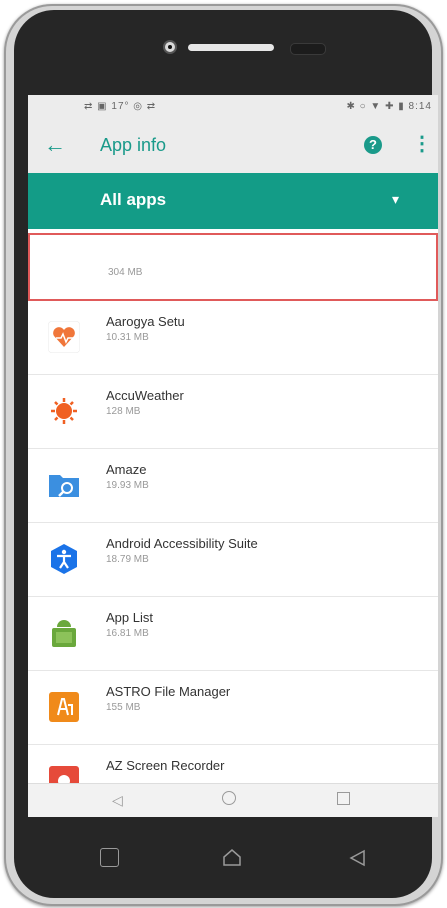 This screenshot has height=908, width=447. I want to click on app-size: 18.79 MB, so click(127, 559).